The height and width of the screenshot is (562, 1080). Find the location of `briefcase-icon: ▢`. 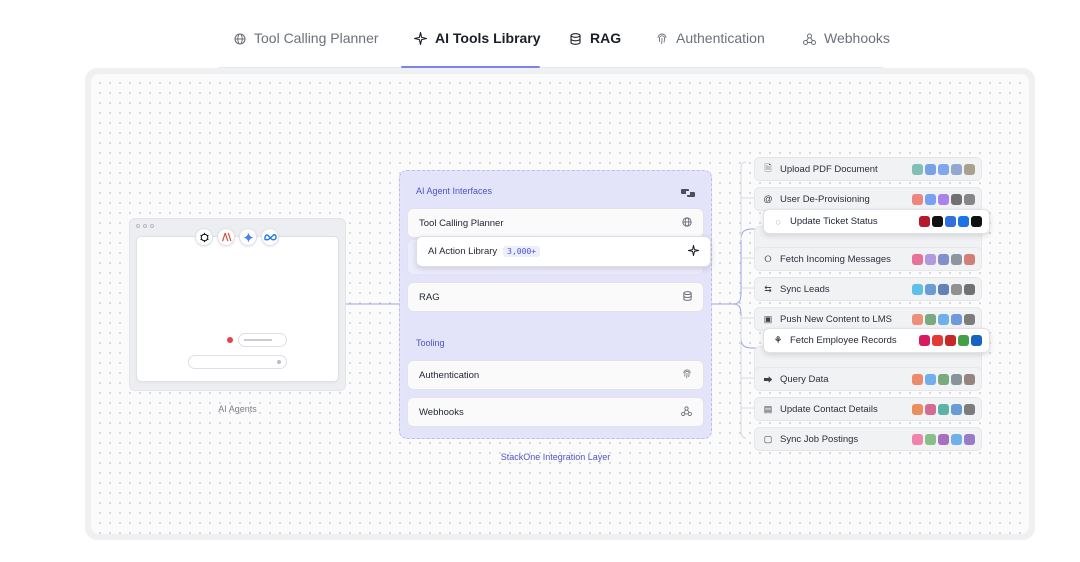

briefcase-icon: ▢ is located at coordinates (768, 438).